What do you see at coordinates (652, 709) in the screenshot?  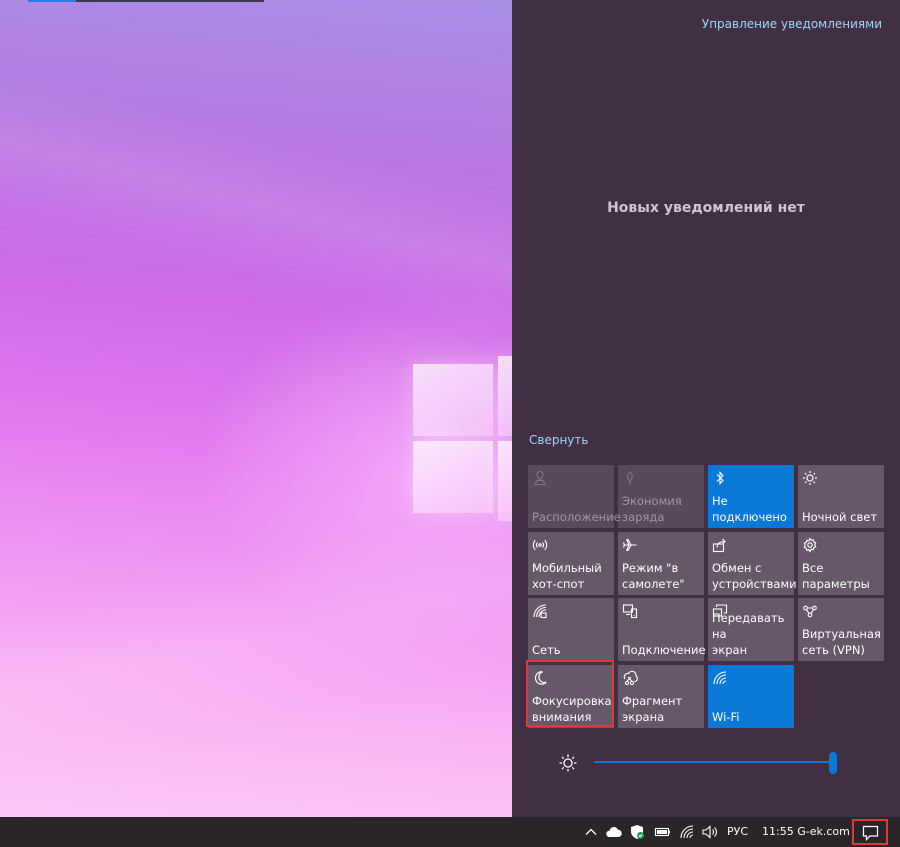 I see `tile-label: Фрагмент экрана` at bounding box center [652, 709].